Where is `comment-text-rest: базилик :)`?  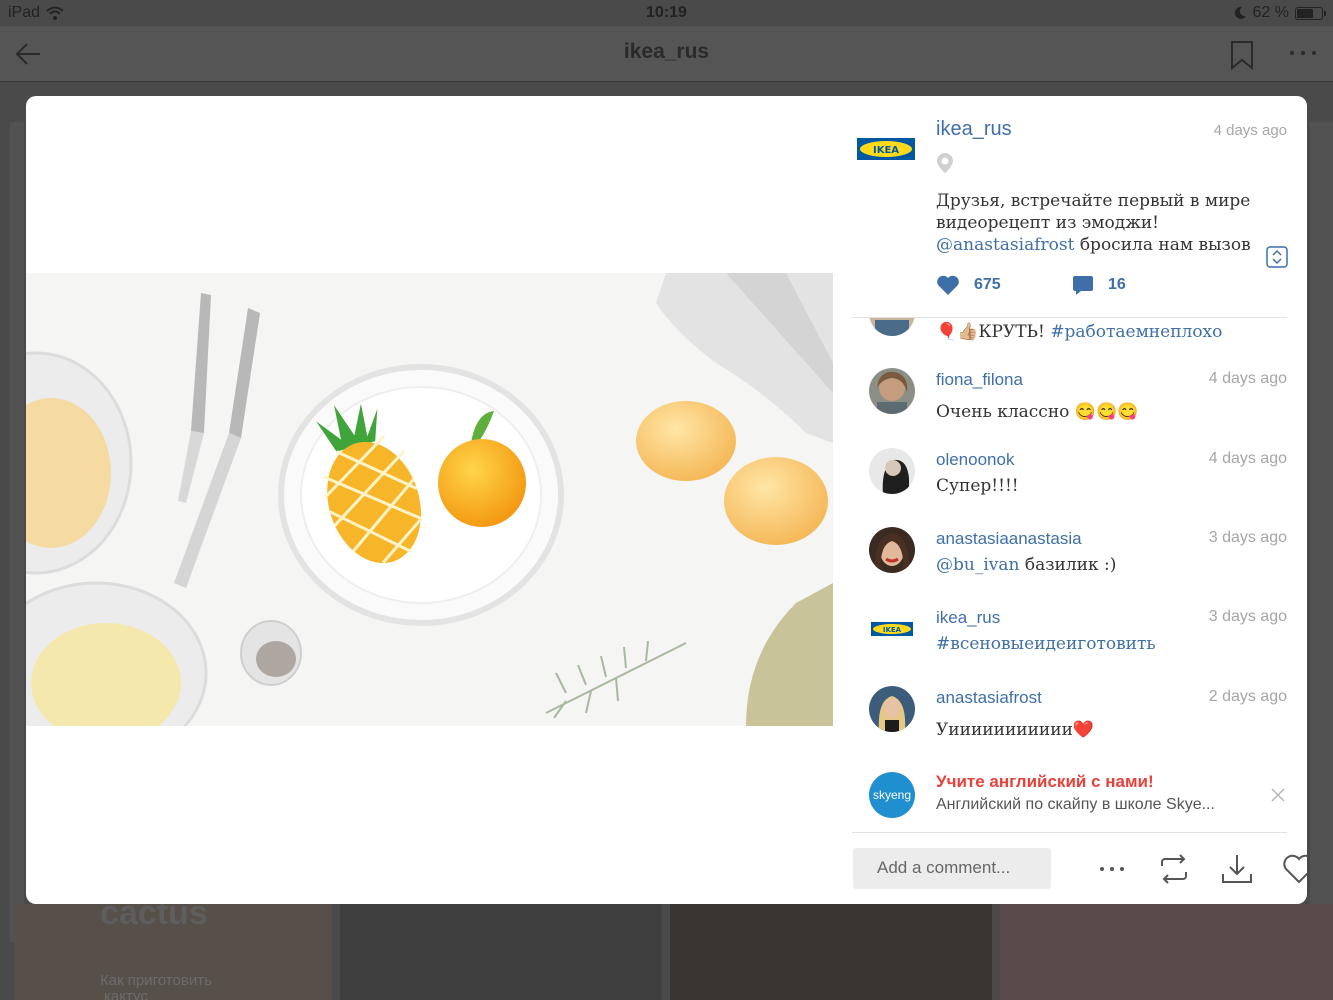
comment-text-rest: базилик :) is located at coordinates (1068, 565).